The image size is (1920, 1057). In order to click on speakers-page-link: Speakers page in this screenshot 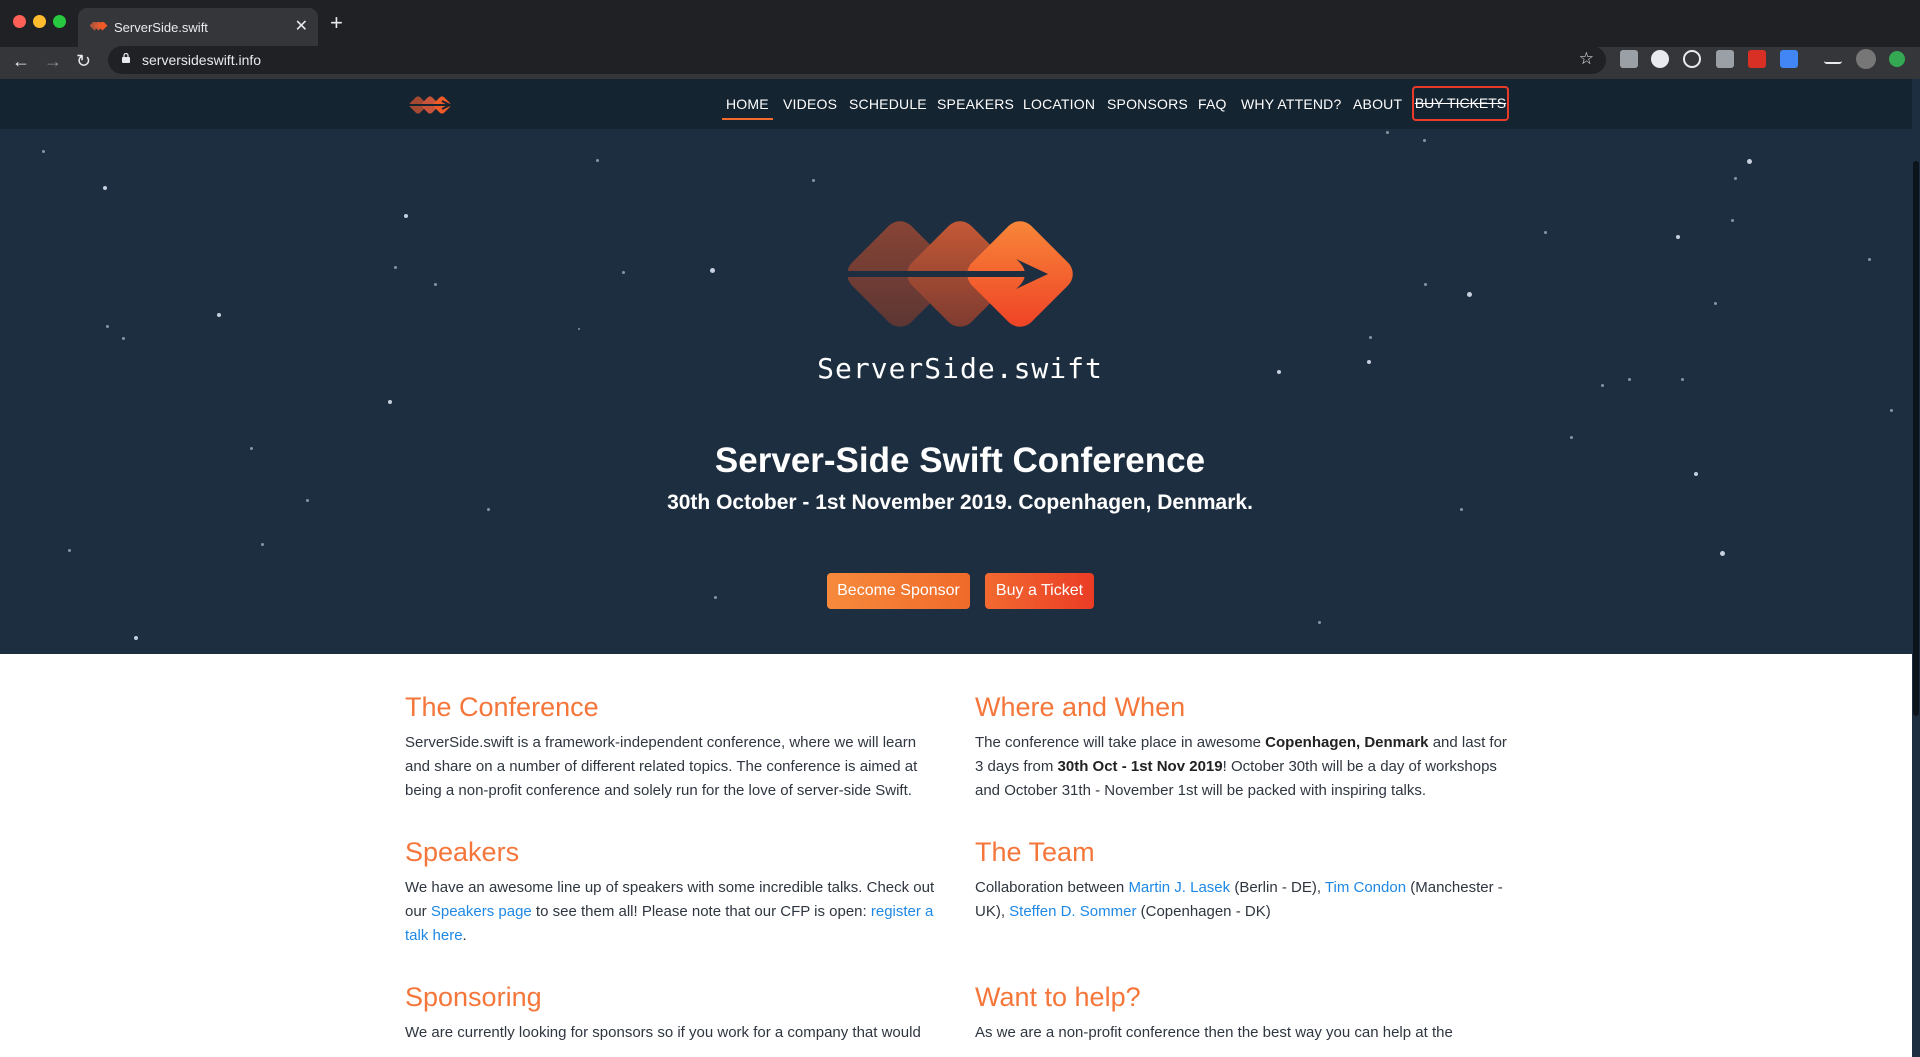, I will do `click(481, 911)`.